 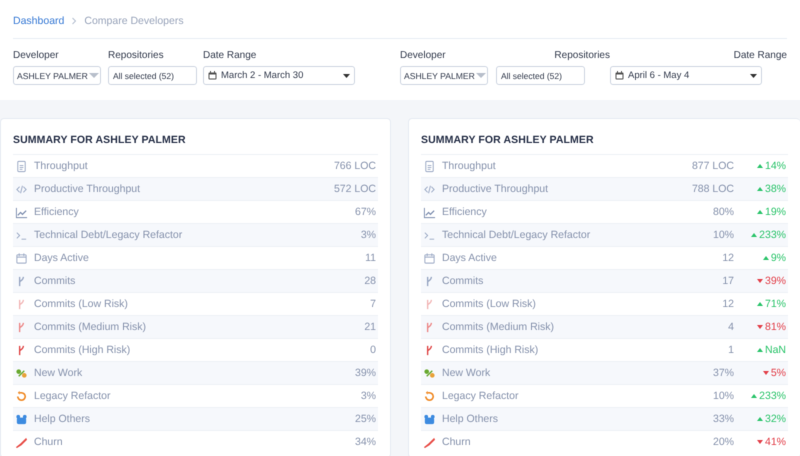 What do you see at coordinates (775, 189) in the screenshot?
I see `change-percent: 38%` at bounding box center [775, 189].